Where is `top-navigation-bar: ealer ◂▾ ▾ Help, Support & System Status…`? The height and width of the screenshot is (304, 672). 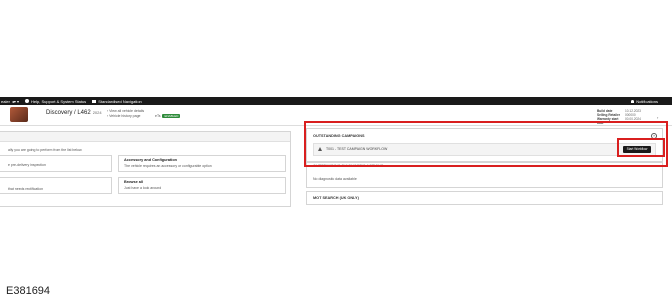 top-navigation-bar: ealer ◂▾ ▾ Help, Support & System Status… is located at coordinates (336, 101).